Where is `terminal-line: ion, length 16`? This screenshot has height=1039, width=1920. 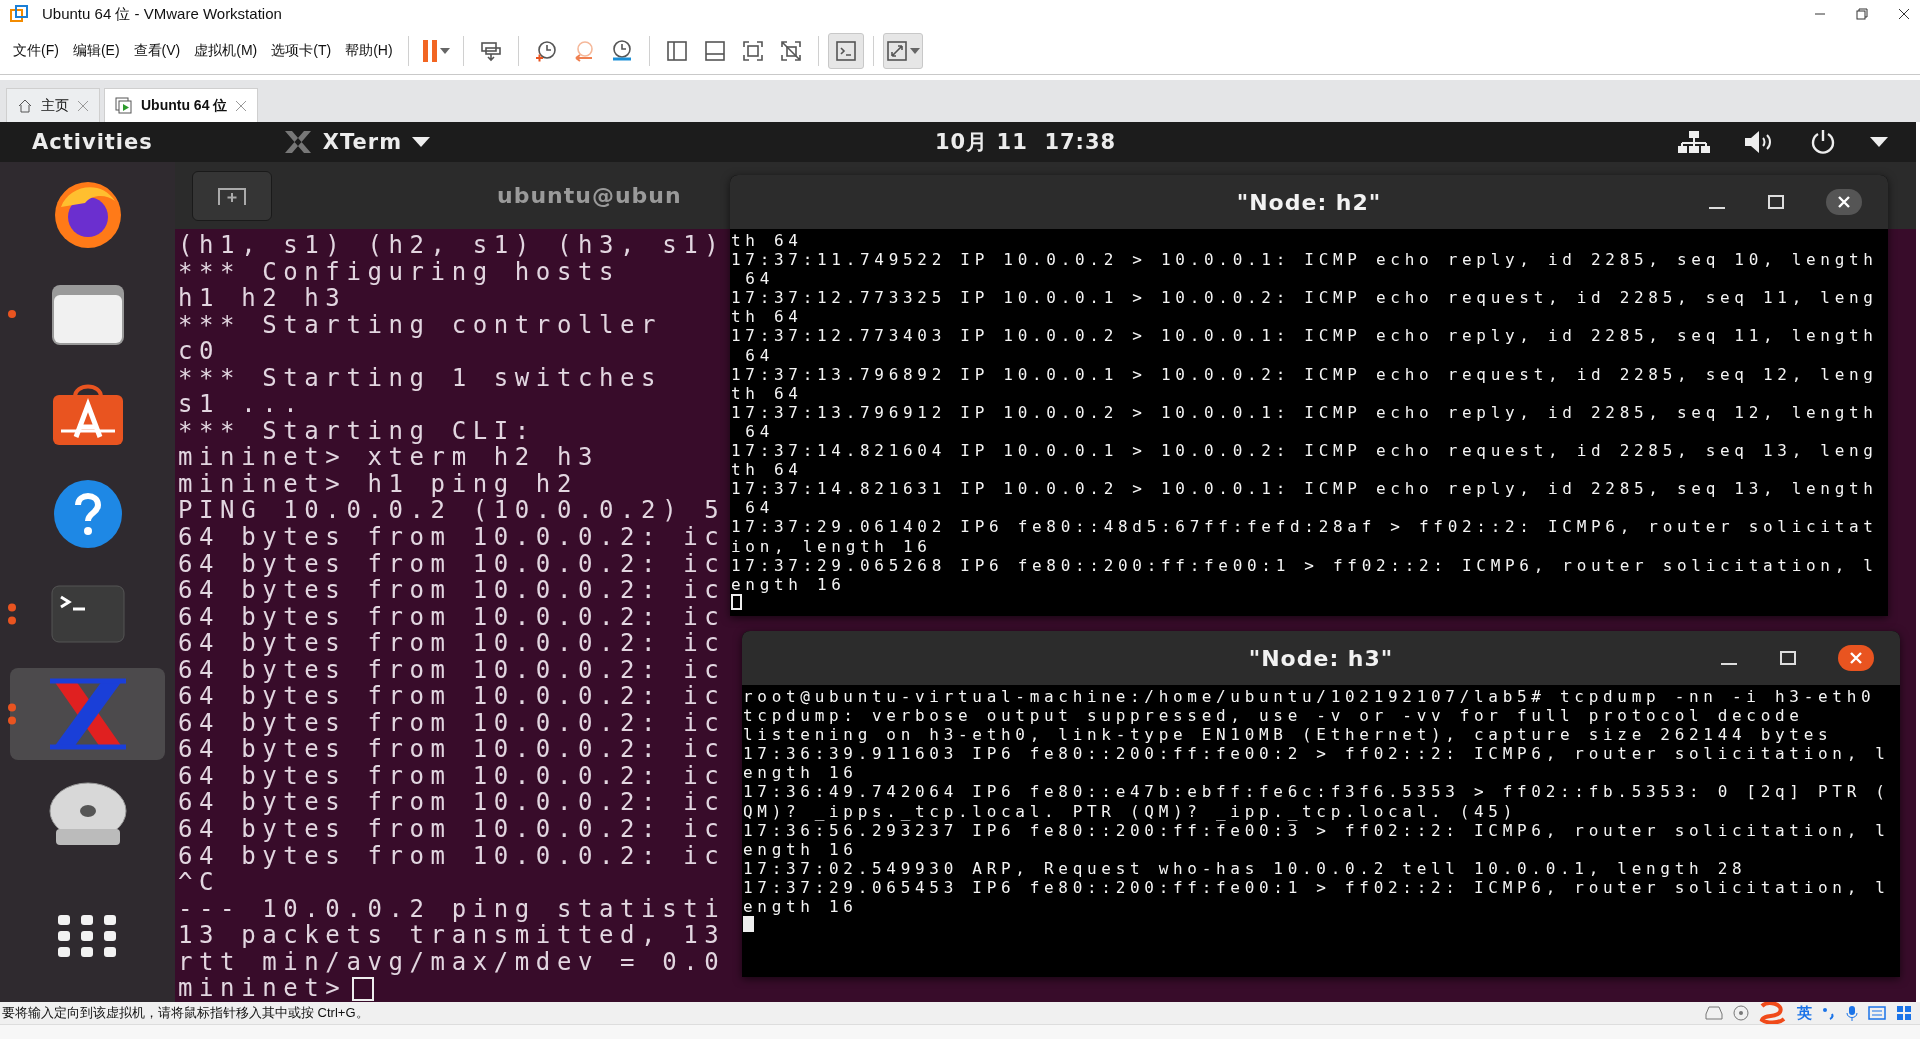
terminal-line: ion, length 16 is located at coordinates (831, 546).